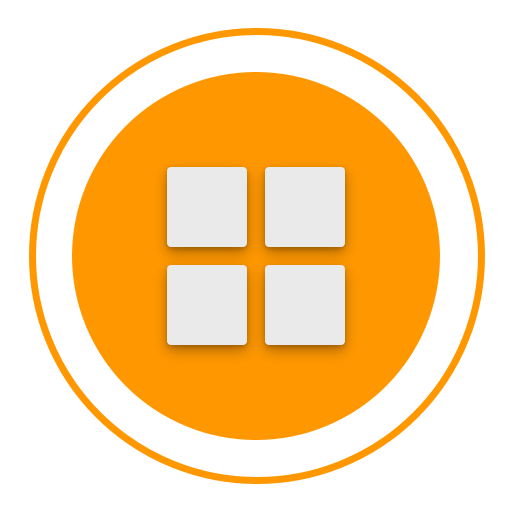 The width and height of the screenshot is (512, 512). Describe the element at coordinates (305, 305) in the screenshot. I see `grid-tile-bottom-right` at that location.